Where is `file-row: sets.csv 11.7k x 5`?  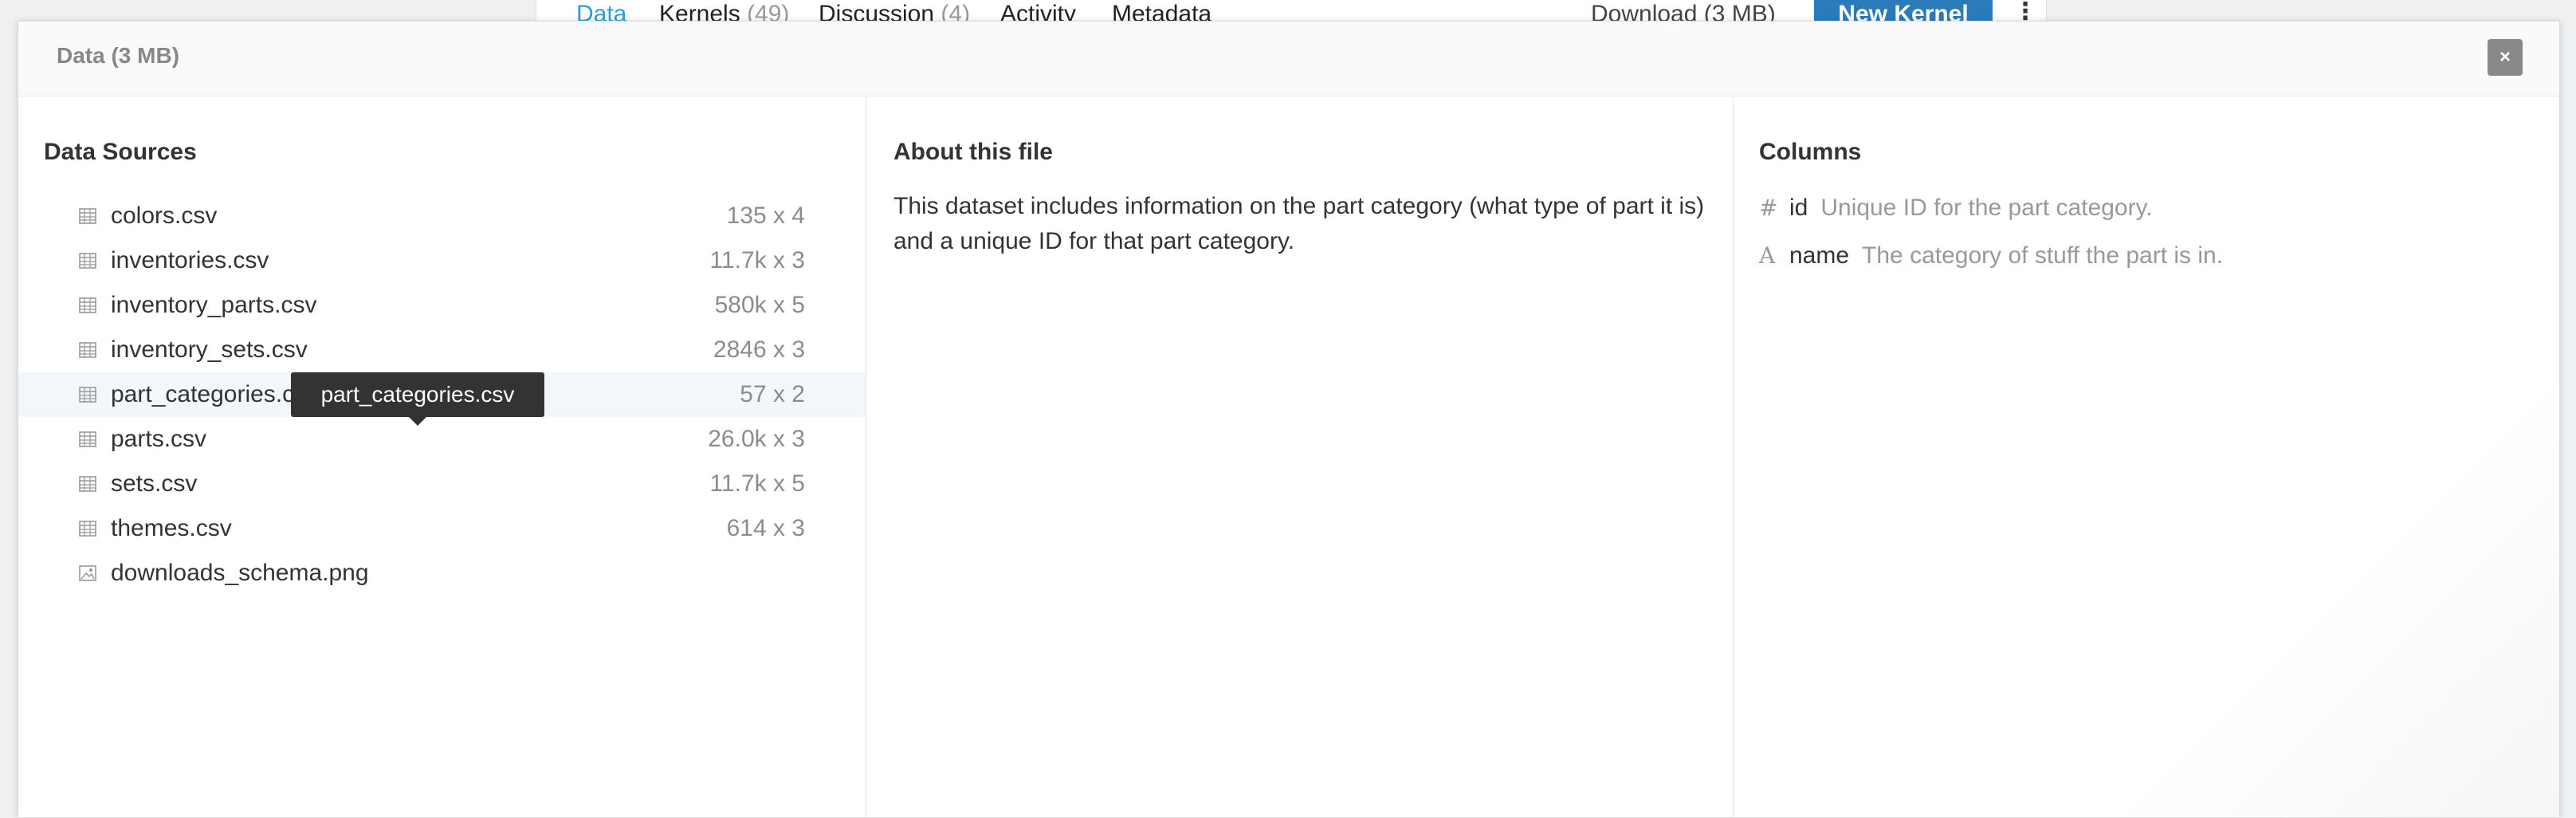
file-row: sets.csv 11.7k x 5 is located at coordinates (442, 484).